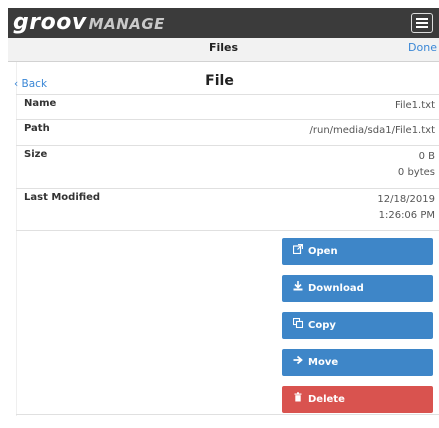 This screenshot has height=428, width=439. Describe the element at coordinates (298, 362) in the screenshot. I see `arrow-right-icon` at that location.